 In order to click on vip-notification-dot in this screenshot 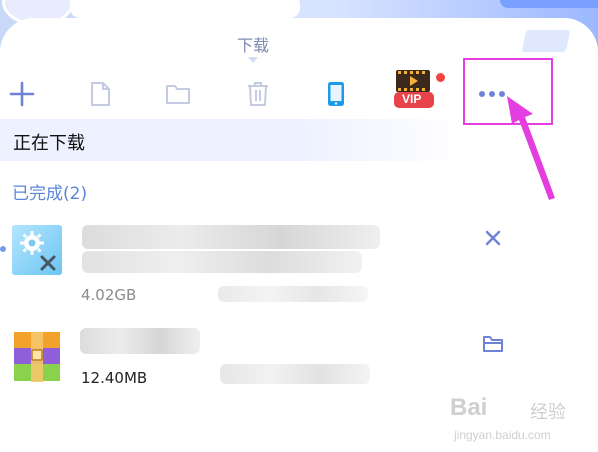, I will do `click(440, 77)`.